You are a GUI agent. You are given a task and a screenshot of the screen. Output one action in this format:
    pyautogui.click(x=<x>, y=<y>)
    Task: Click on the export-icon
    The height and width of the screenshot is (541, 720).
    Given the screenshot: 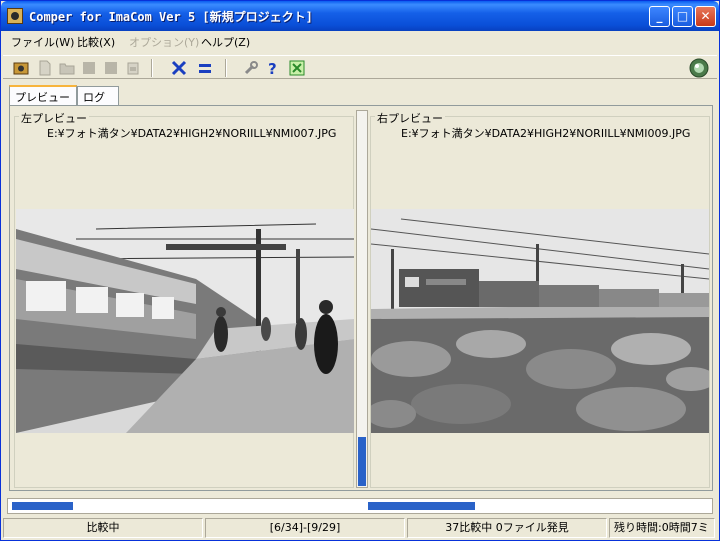 What is the action you would take?
    pyautogui.click(x=297, y=68)
    